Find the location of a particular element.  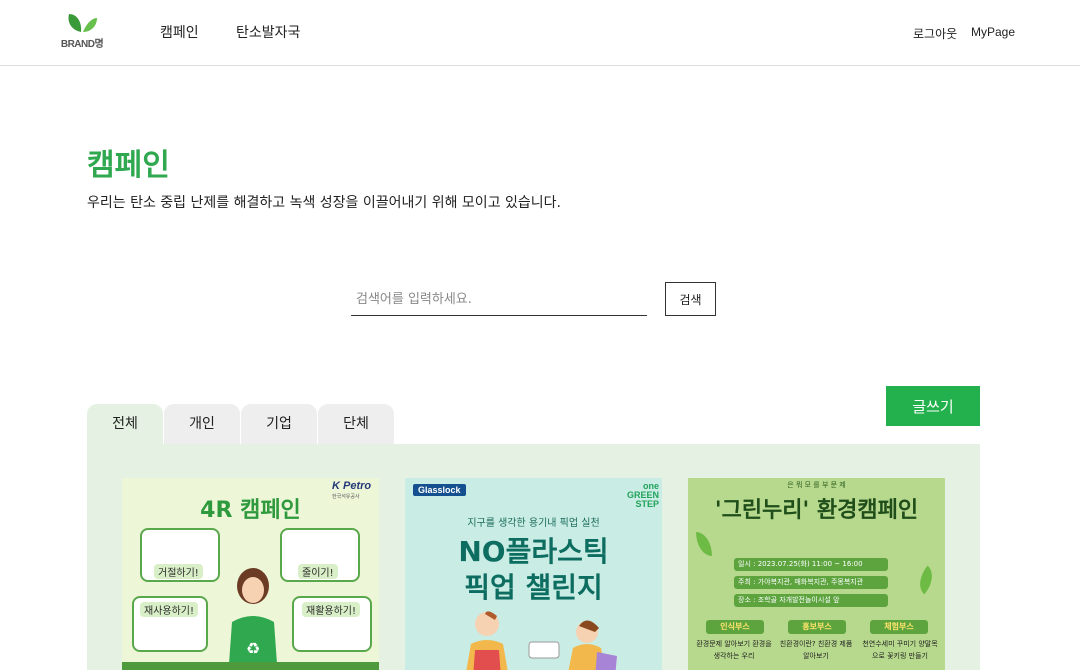

booth-experience: 체험부스 is located at coordinates (899, 627).